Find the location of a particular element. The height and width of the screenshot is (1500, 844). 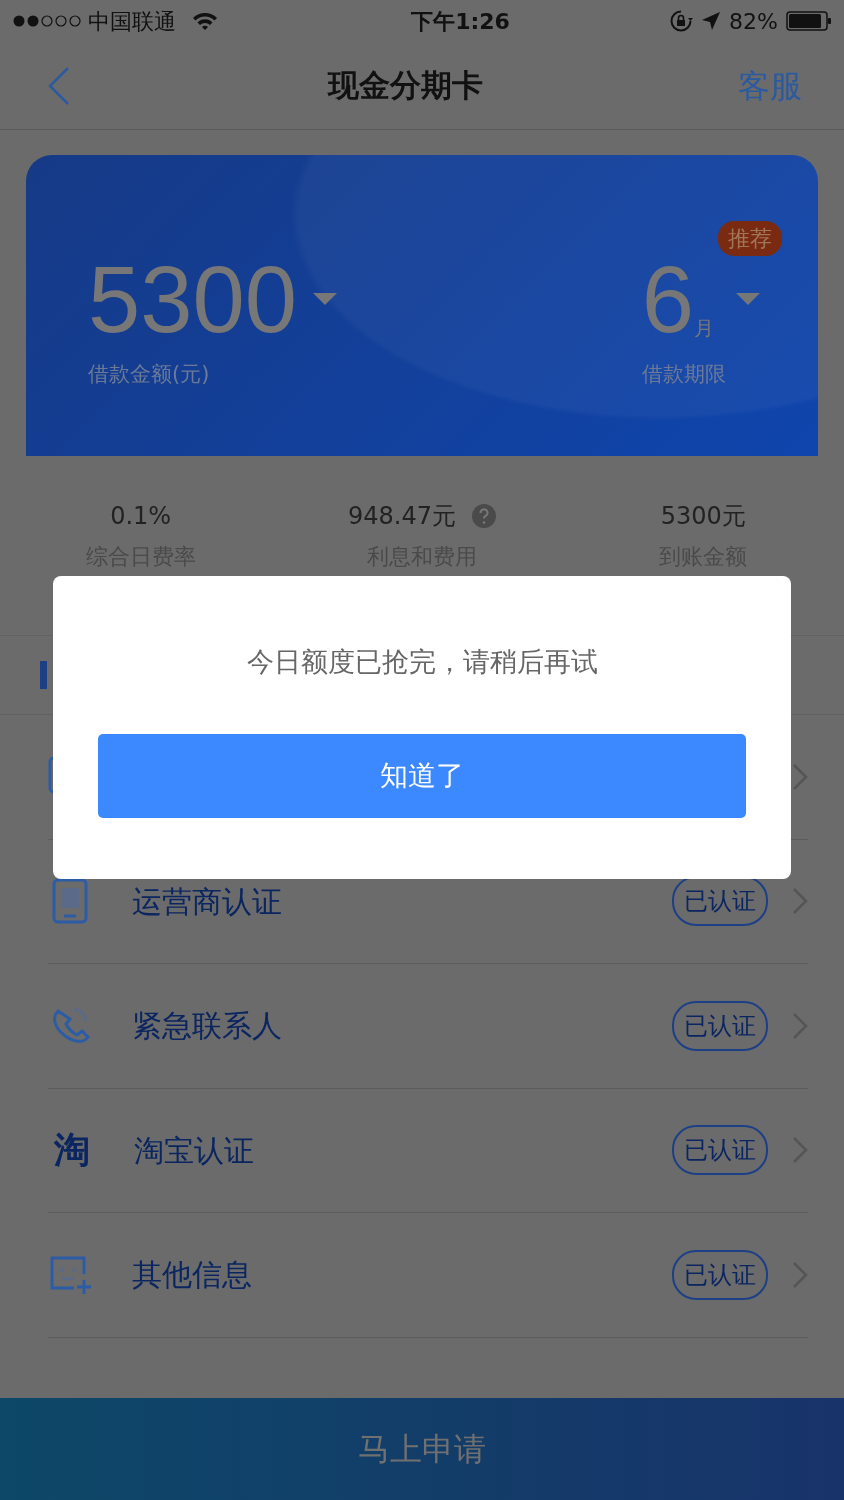

page-title: 现金分期卡 is located at coordinates (405, 86).